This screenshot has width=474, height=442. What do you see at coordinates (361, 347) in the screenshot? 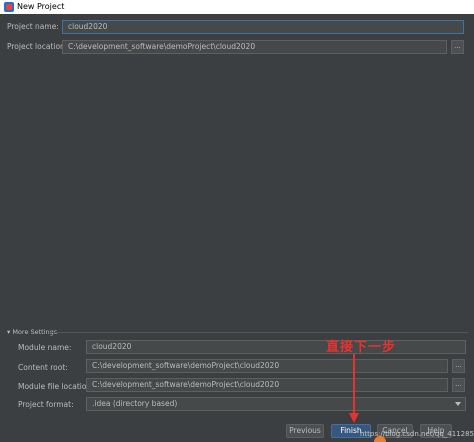
I see `annotation-text: 直接下一步` at bounding box center [361, 347].